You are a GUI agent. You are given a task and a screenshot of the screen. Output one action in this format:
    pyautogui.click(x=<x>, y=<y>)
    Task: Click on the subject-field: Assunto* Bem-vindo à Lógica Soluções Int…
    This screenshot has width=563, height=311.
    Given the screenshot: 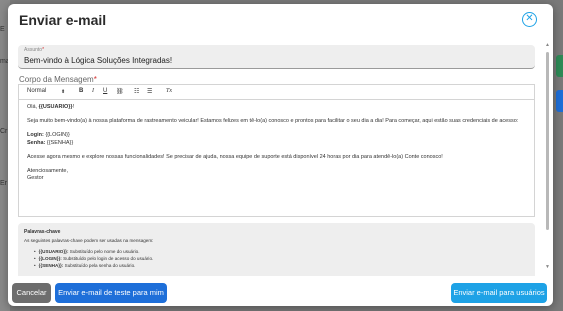 What is the action you would take?
    pyautogui.click(x=276, y=57)
    